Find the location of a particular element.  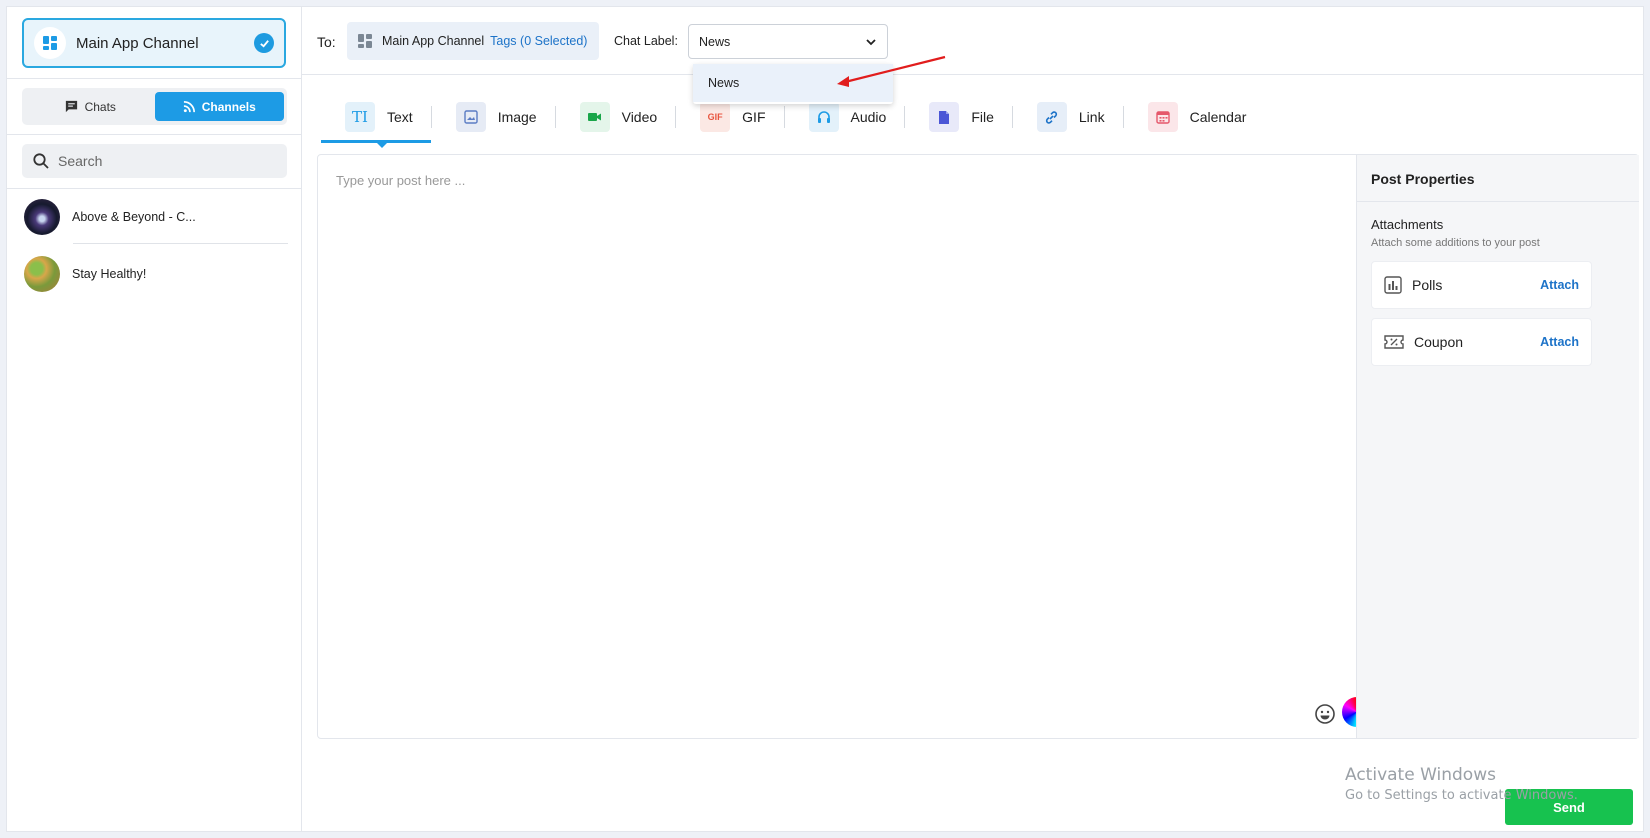

coupon-icon is located at coordinates (1394, 342).